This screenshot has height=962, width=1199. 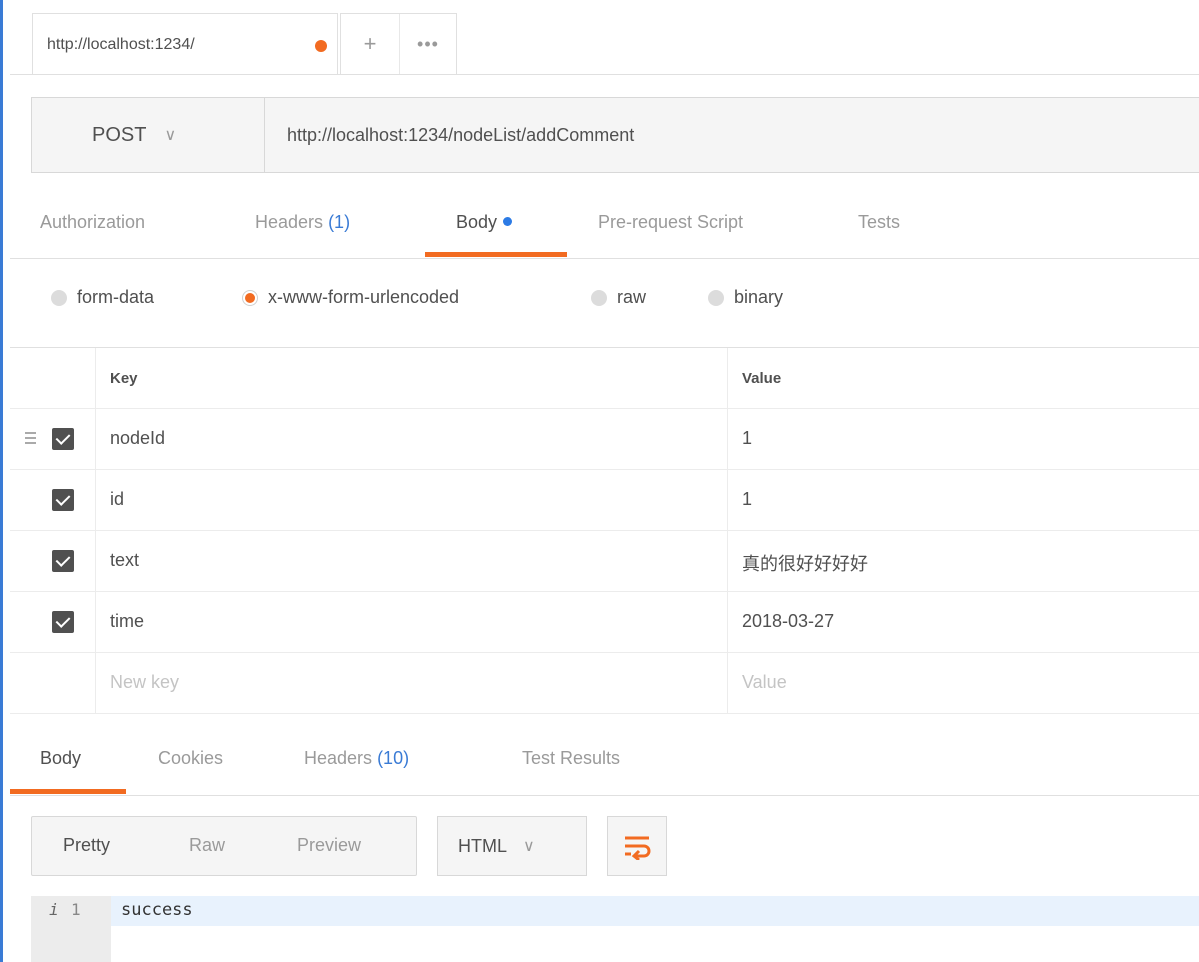 What do you see at coordinates (86, 845) in the screenshot?
I see `pretty-button: Pretty` at bounding box center [86, 845].